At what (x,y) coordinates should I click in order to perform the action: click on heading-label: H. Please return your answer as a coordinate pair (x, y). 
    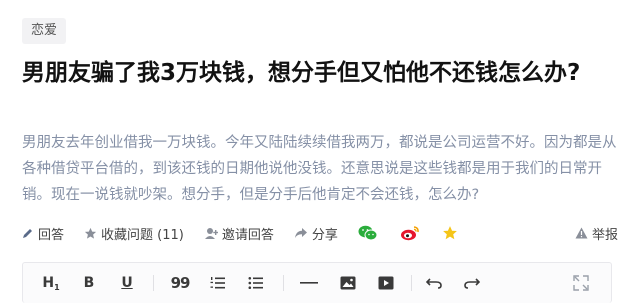
    Looking at the image, I should click on (48, 283).